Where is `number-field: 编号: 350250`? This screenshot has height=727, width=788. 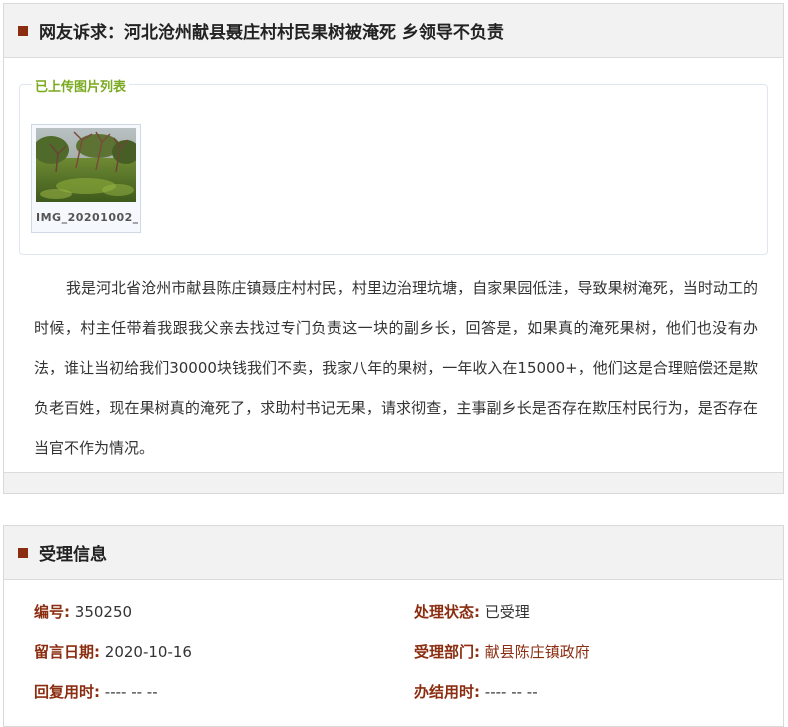 number-field: 编号: 350250 is located at coordinates (83, 611).